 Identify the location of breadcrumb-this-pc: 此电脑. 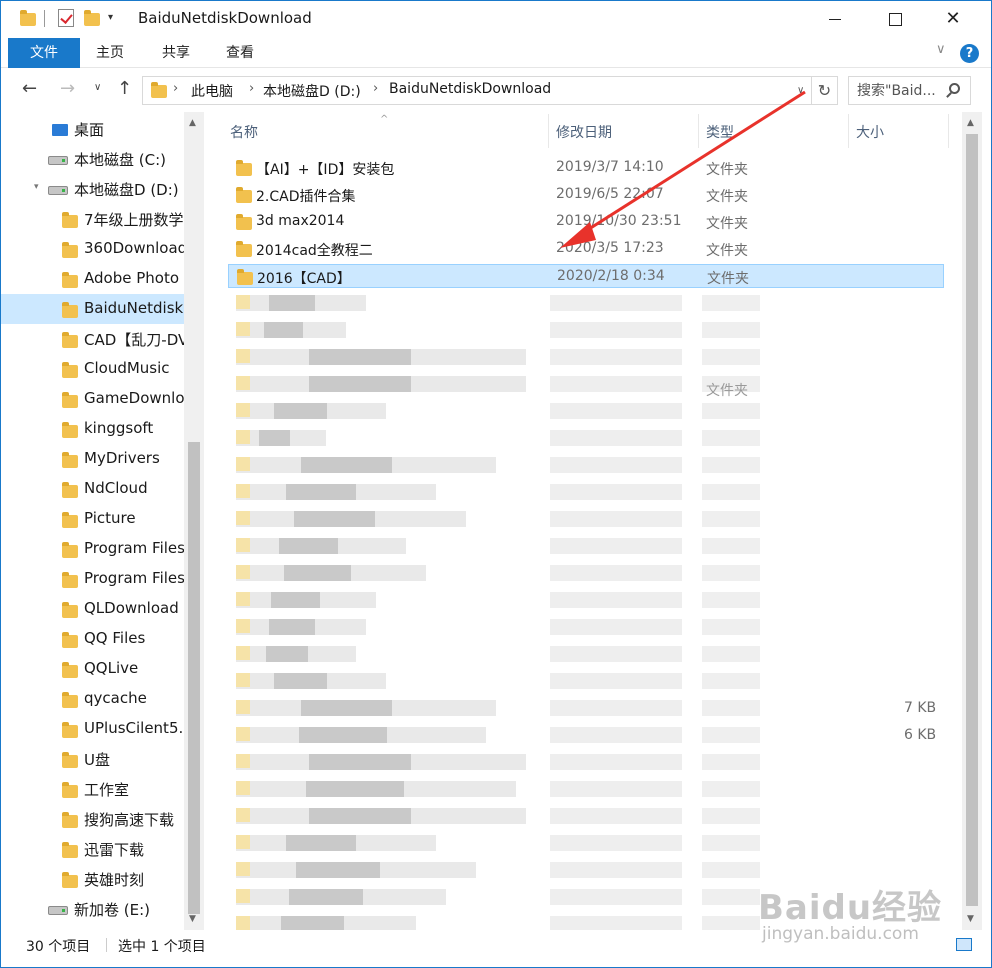
(212, 91).